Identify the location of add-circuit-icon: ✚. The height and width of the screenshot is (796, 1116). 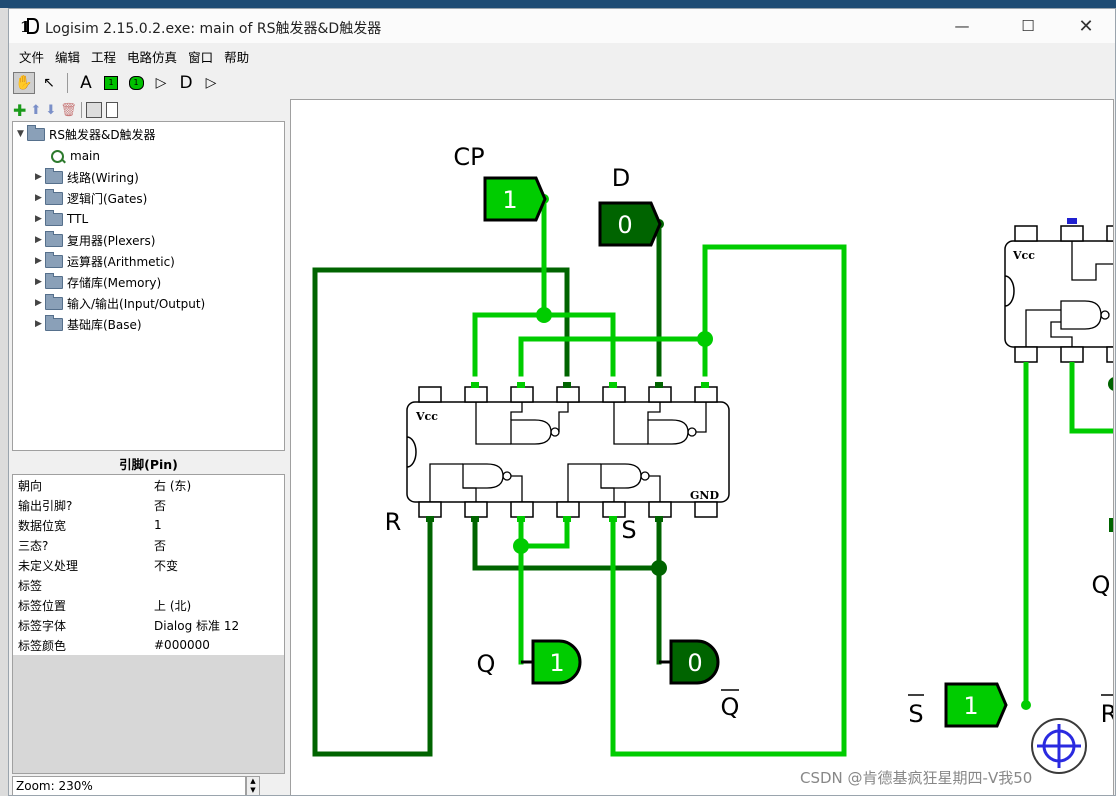
(19, 110).